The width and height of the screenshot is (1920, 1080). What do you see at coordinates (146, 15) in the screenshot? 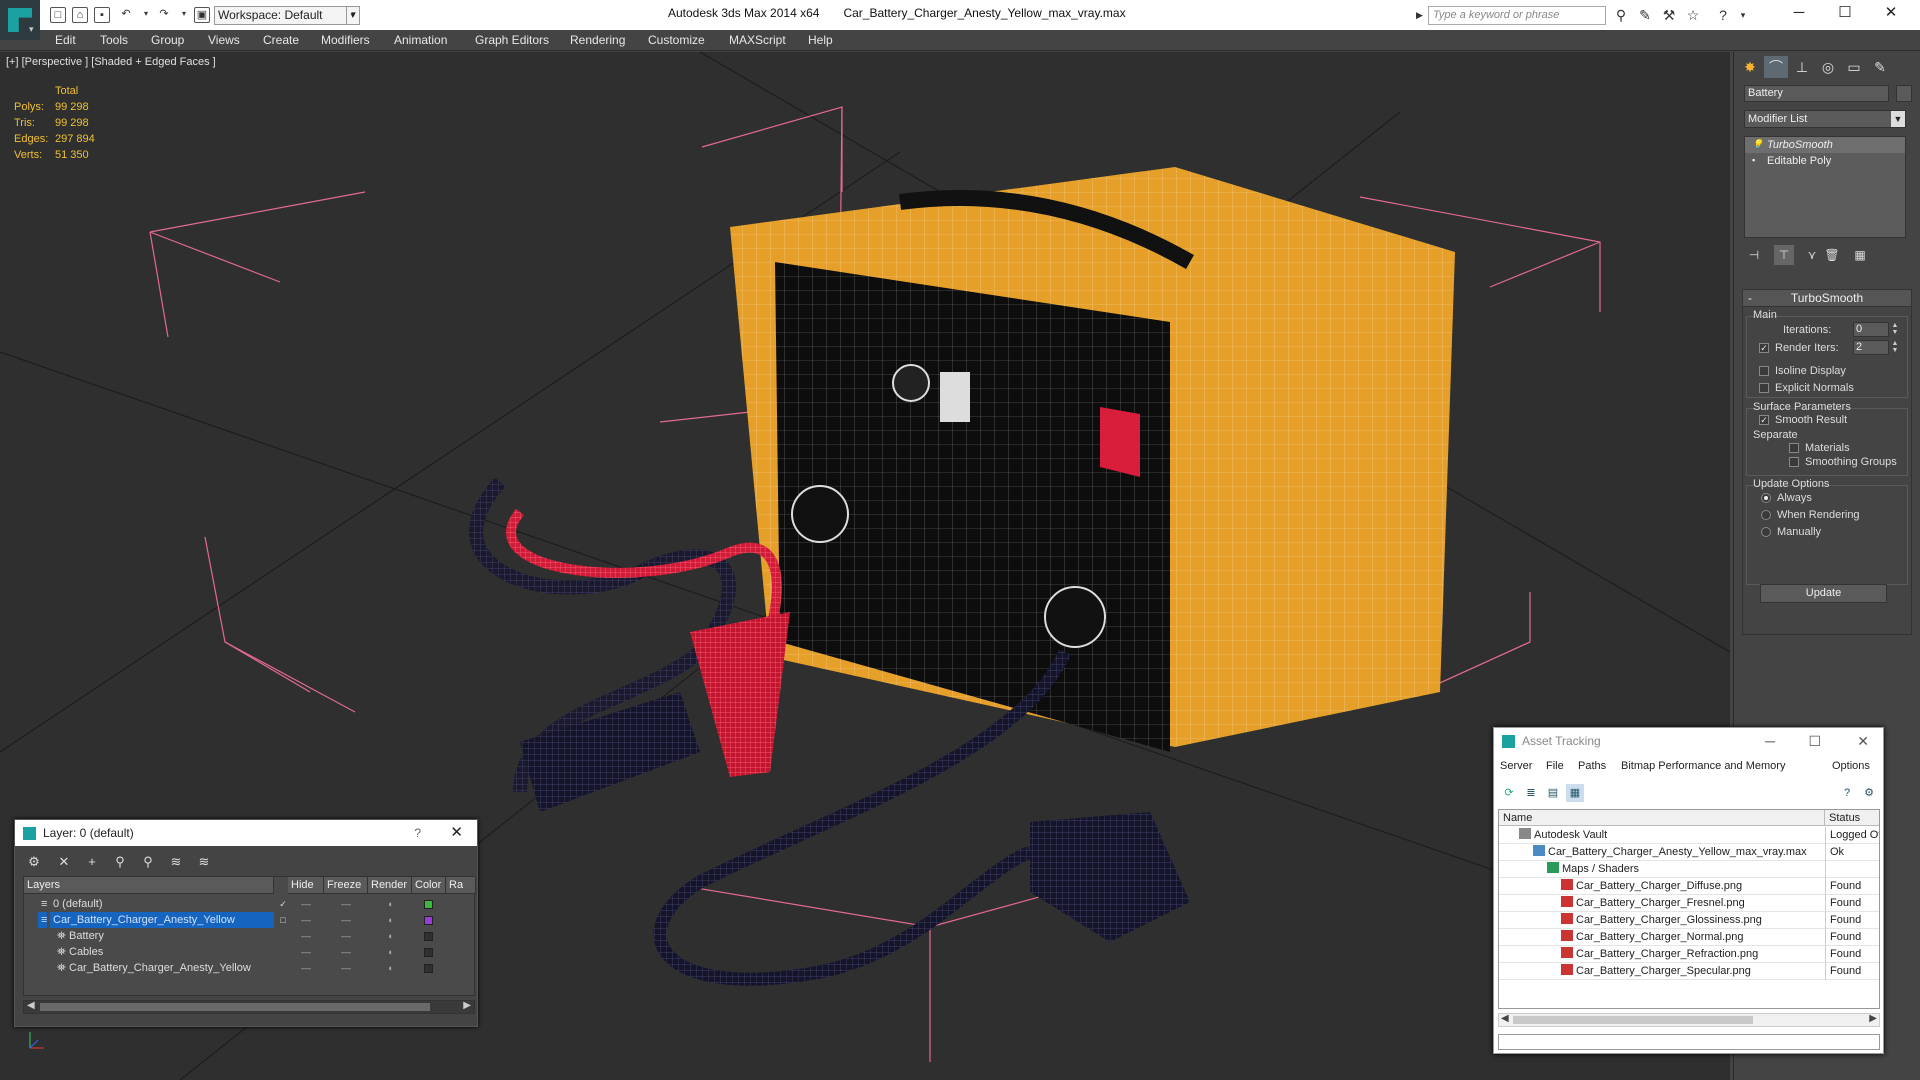
I see `undo-dropdown-icon: ▾` at bounding box center [146, 15].